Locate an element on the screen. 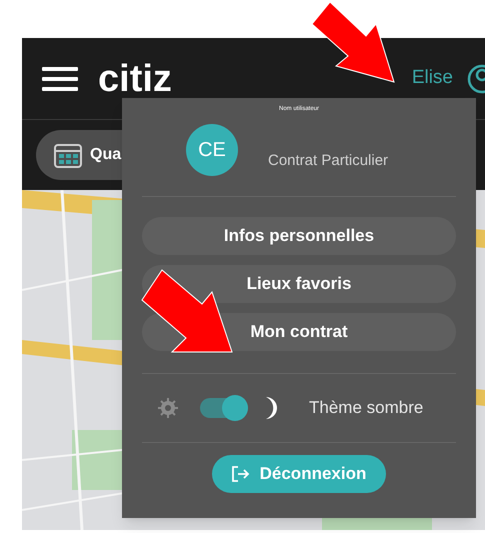  user-icon is located at coordinates (476, 79).